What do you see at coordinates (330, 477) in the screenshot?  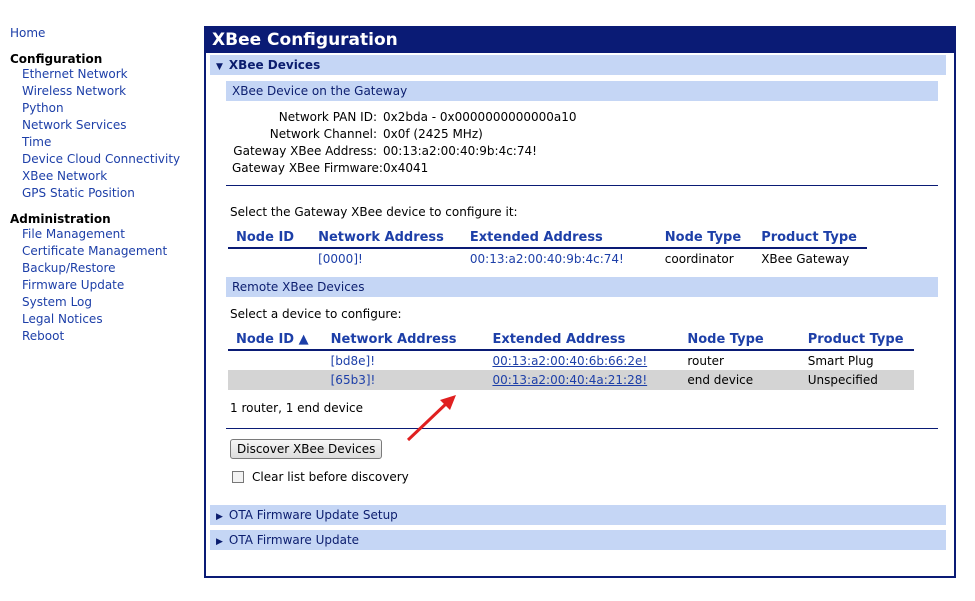 I see `clear-list-label: Clear list before discovery` at bounding box center [330, 477].